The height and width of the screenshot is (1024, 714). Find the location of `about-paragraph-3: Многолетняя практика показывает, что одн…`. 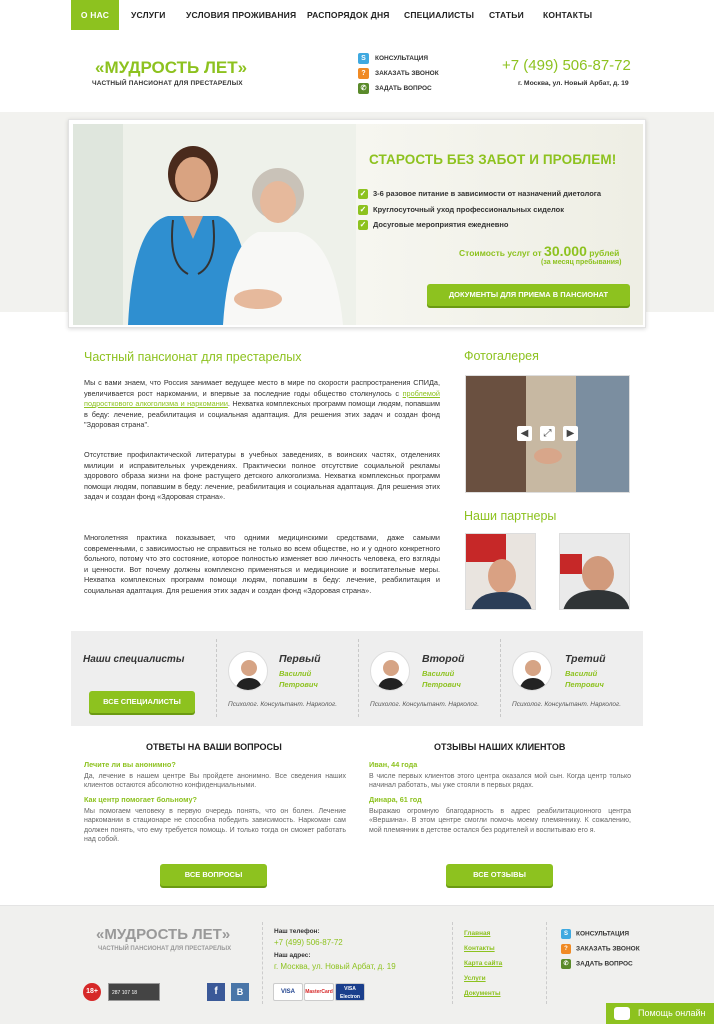

about-paragraph-3: Многолетняя практика показывает, что одн… is located at coordinates (262, 564).